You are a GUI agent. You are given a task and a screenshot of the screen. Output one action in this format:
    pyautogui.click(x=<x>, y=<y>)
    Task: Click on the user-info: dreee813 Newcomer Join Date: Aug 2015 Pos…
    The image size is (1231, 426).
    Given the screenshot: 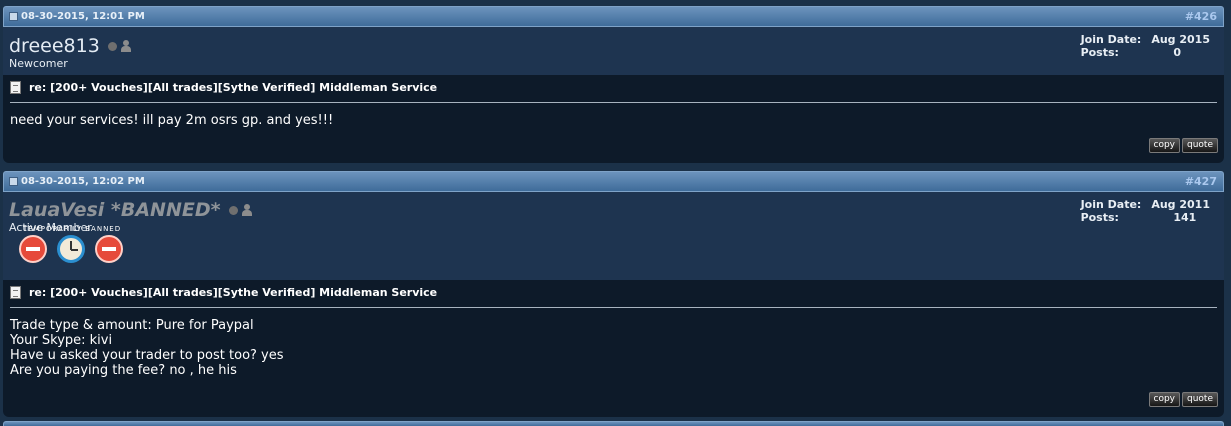 What is the action you would take?
    pyautogui.click(x=613, y=51)
    